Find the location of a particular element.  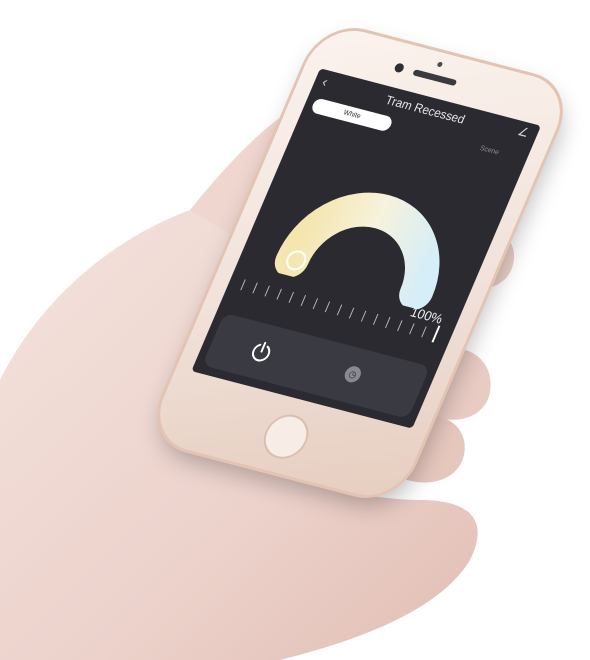

color-temperature-dial is located at coordinates (376, 223).